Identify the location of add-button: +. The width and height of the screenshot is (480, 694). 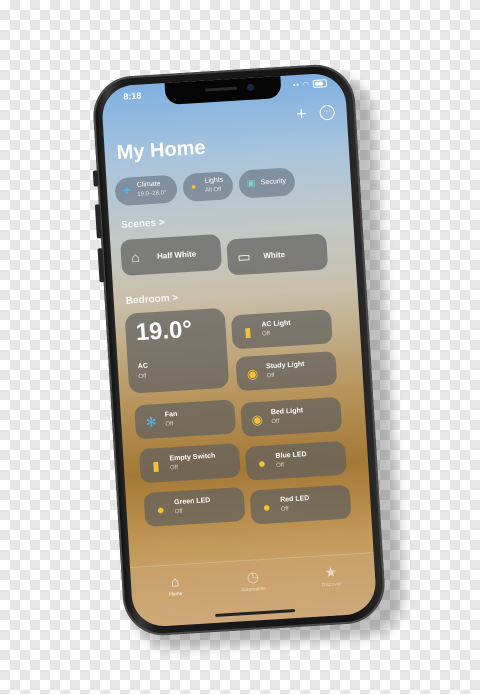
(302, 113).